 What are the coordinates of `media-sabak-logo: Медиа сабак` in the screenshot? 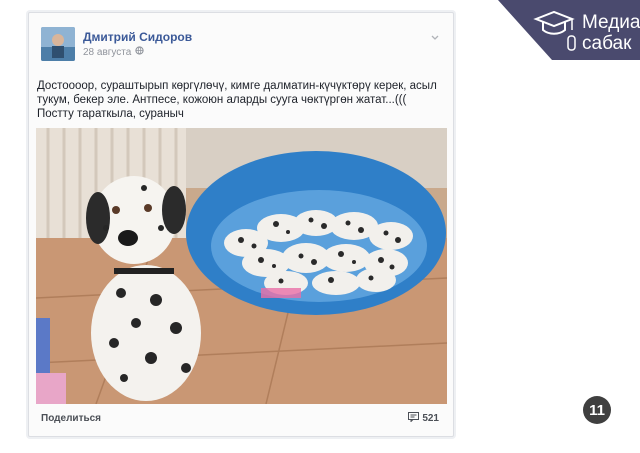 It's located at (565, 30).